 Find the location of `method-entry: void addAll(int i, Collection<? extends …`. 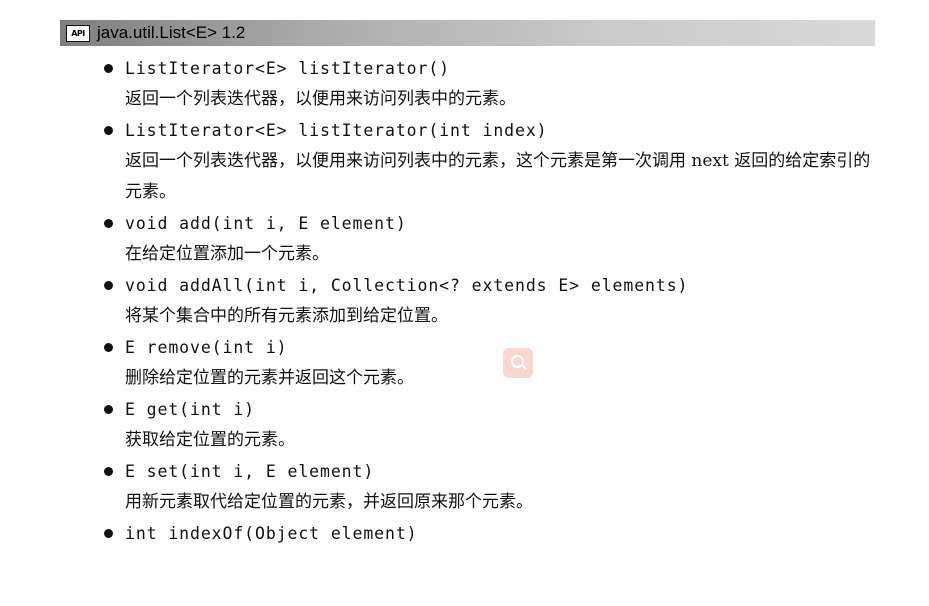

method-entry: void addAll(int i, Collection<? extends … is located at coordinates (464, 301).